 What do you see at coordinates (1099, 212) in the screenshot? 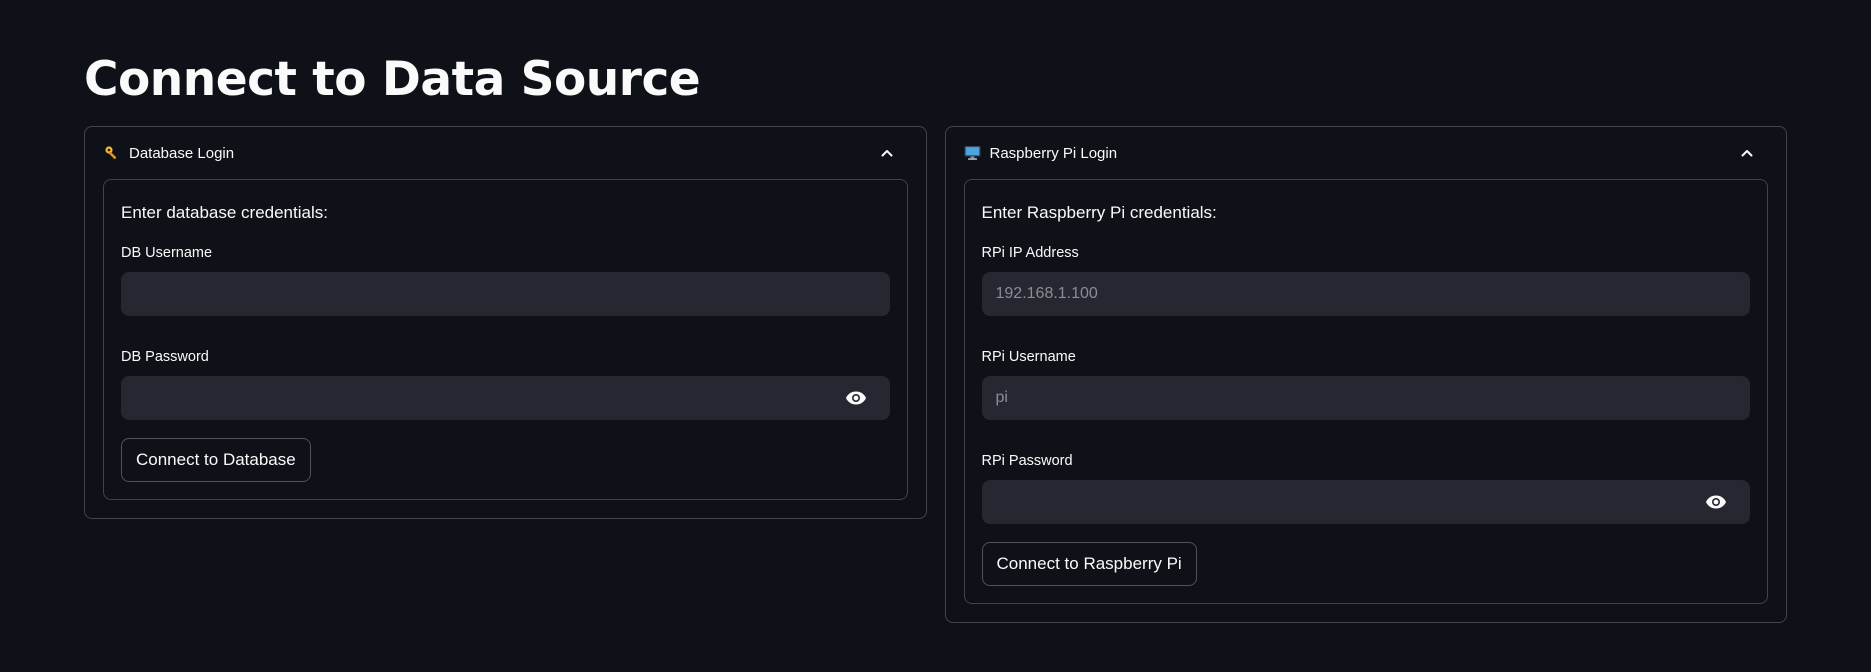
I see `raspberry-form-subtitle: Enter Raspberry Pi credentials:` at bounding box center [1099, 212].